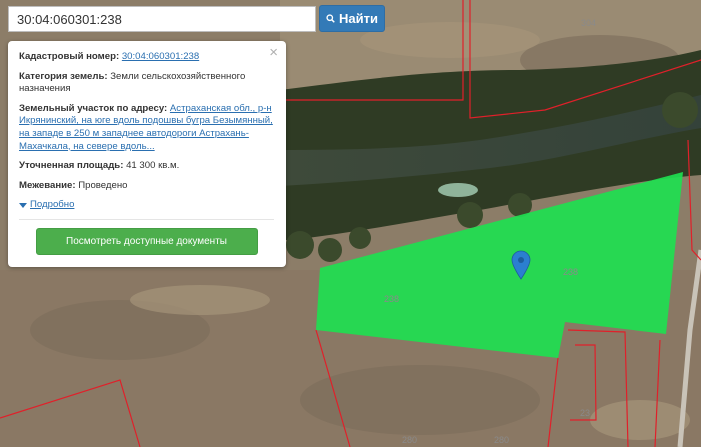 Image resolution: width=701 pixels, height=447 pixels. What do you see at coordinates (71, 166) in the screenshot?
I see `area-label: Уточненная площадь:` at bounding box center [71, 166].